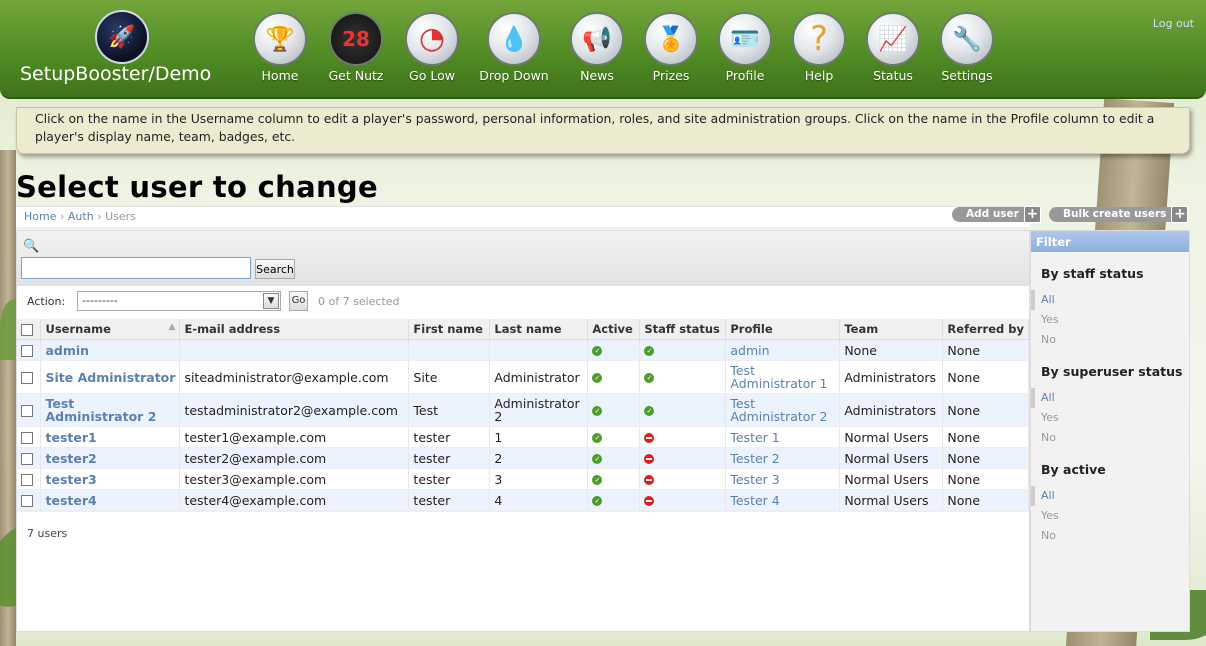  What do you see at coordinates (122, 37) in the screenshot?
I see `rocket-logo-icon: 🚀` at bounding box center [122, 37].